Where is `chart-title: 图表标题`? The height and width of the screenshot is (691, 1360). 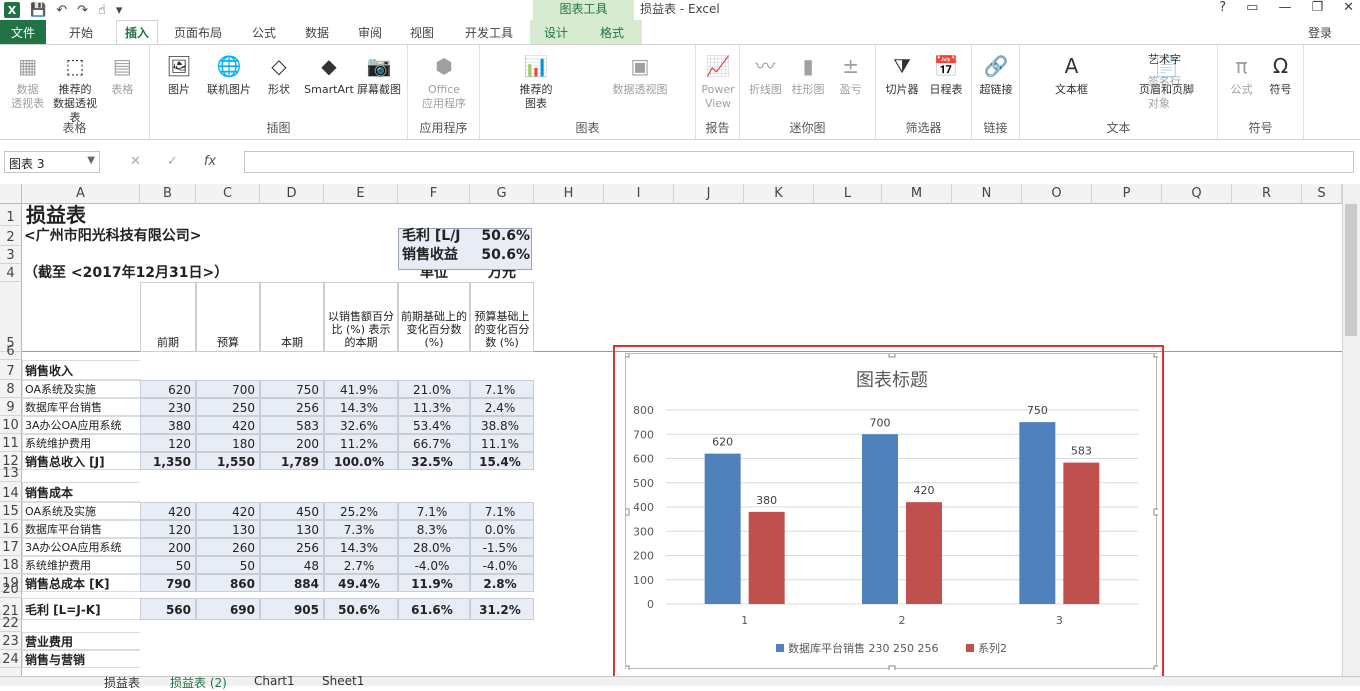 chart-title: 图表标题 is located at coordinates (892, 380).